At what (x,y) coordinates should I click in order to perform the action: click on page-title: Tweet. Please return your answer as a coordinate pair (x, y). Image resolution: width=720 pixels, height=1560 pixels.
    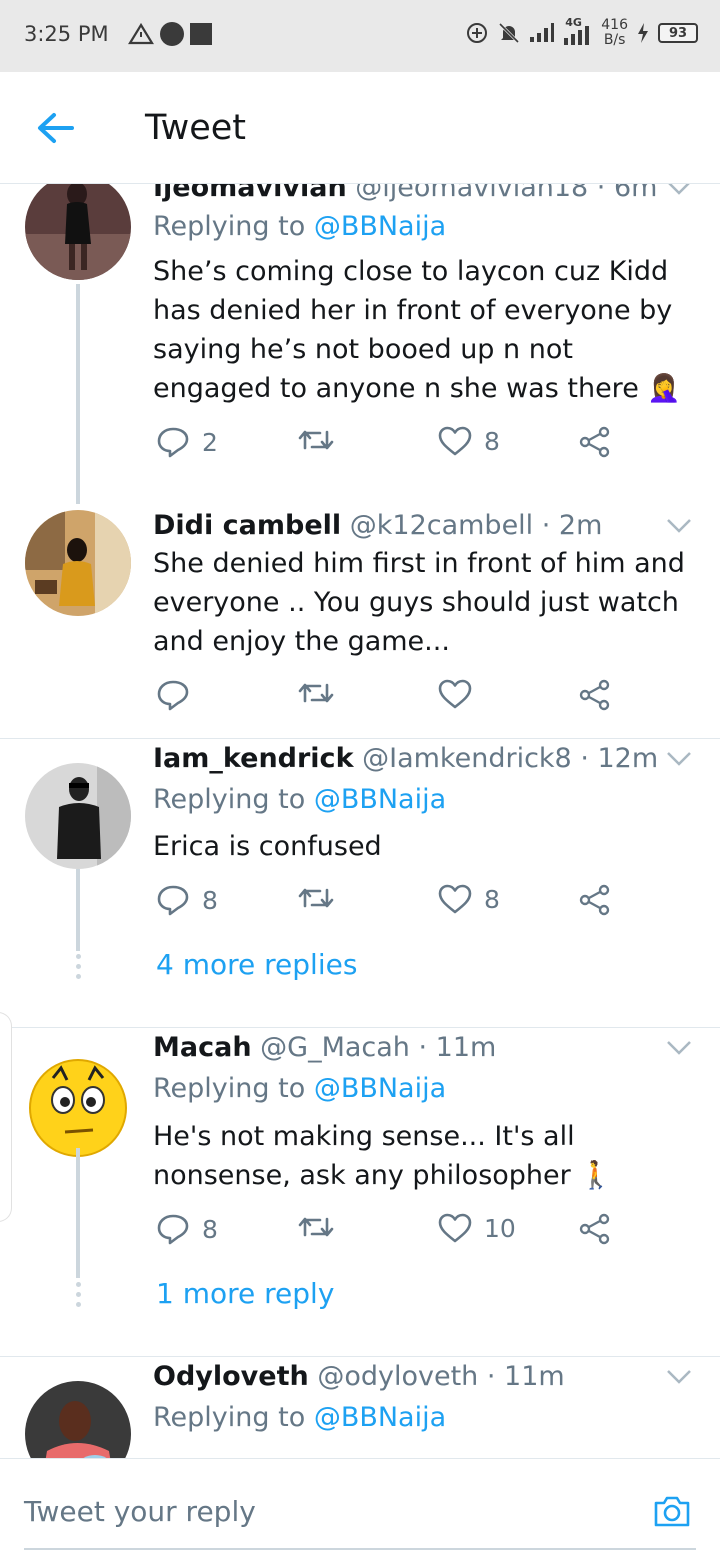
    Looking at the image, I should click on (196, 128).